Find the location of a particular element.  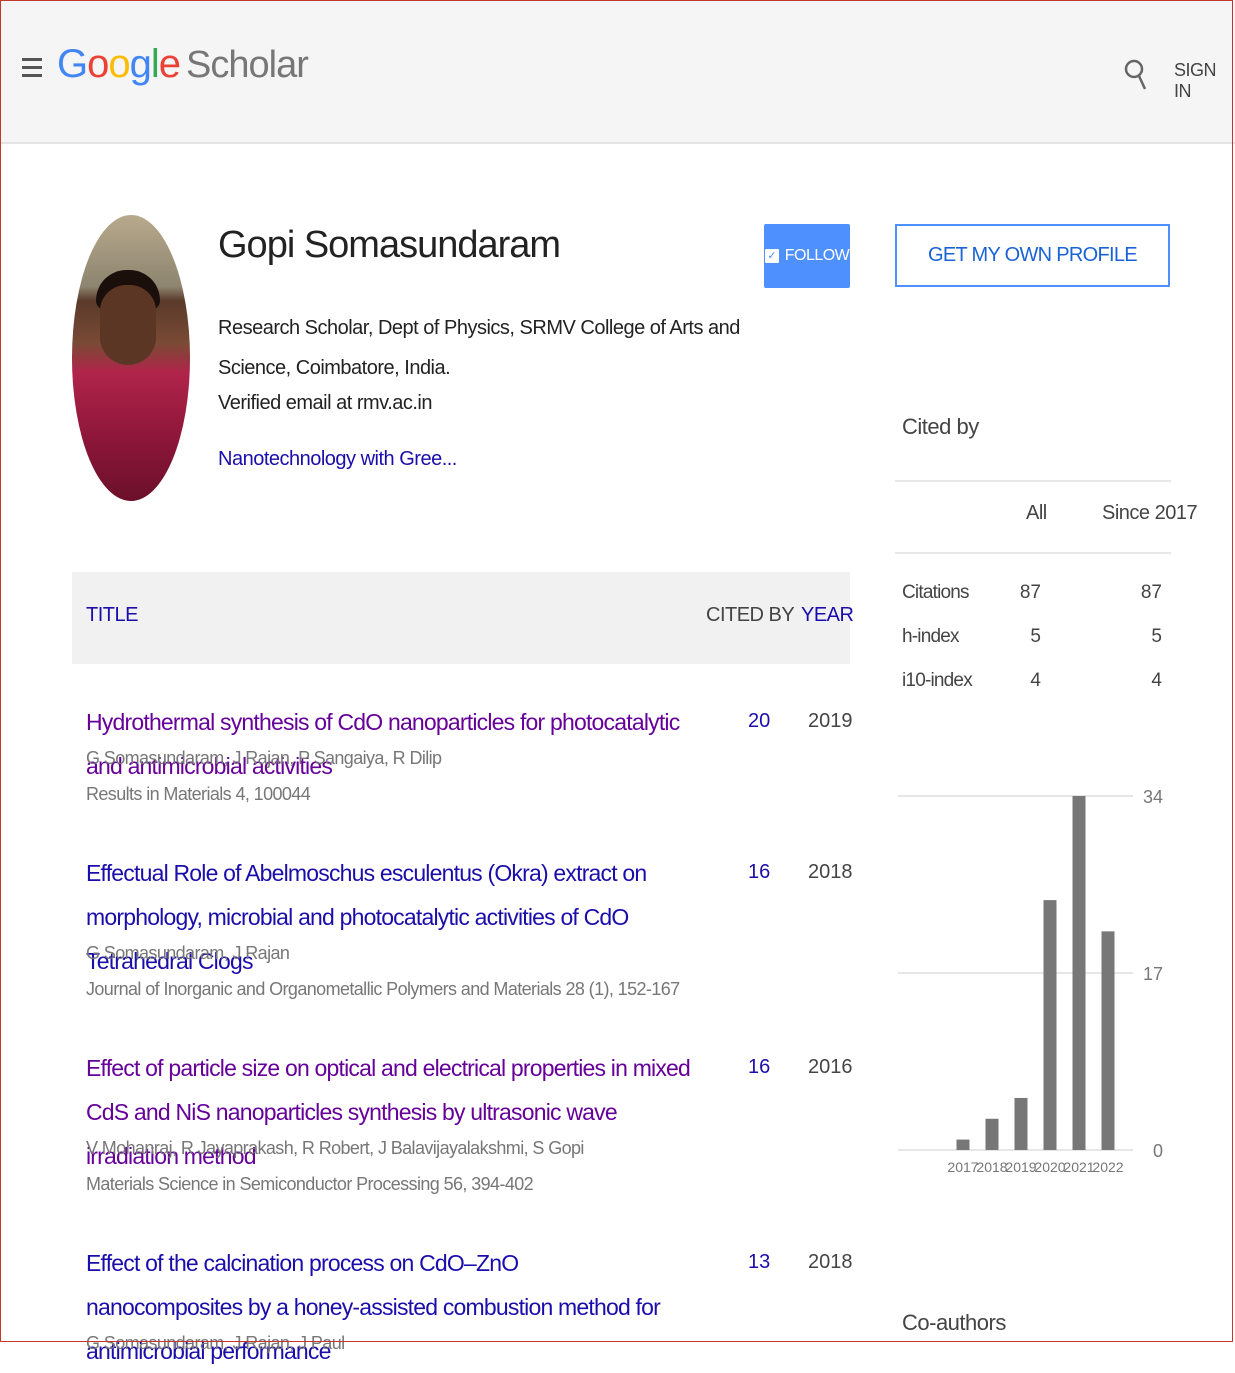

publication-venue: Results in Materials 4, 100044 is located at coordinates (198, 794).